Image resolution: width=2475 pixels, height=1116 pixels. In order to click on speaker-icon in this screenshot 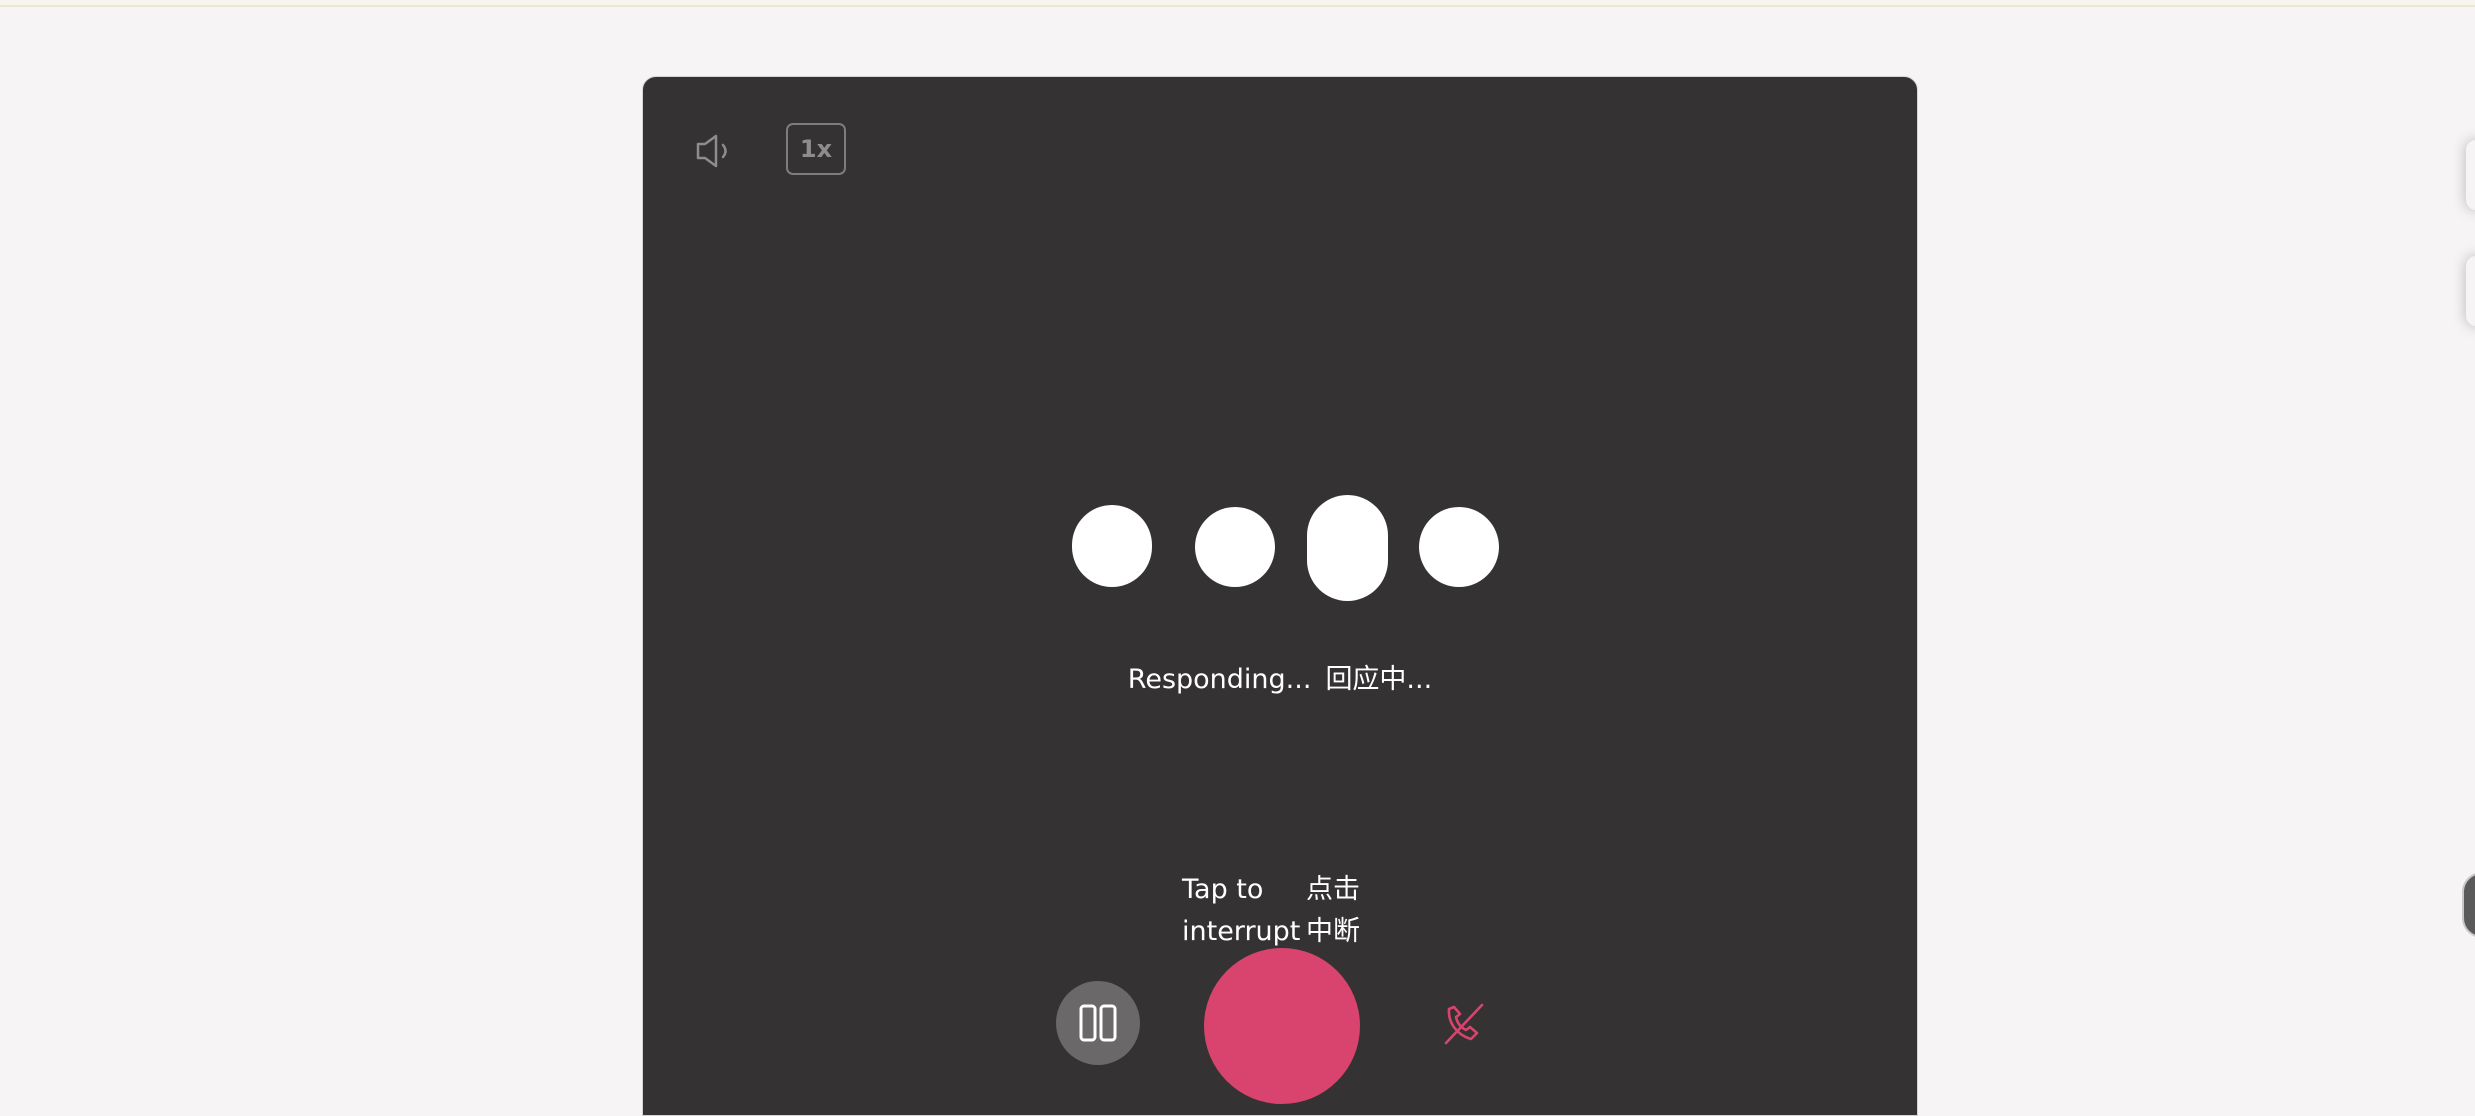, I will do `click(711, 151)`.